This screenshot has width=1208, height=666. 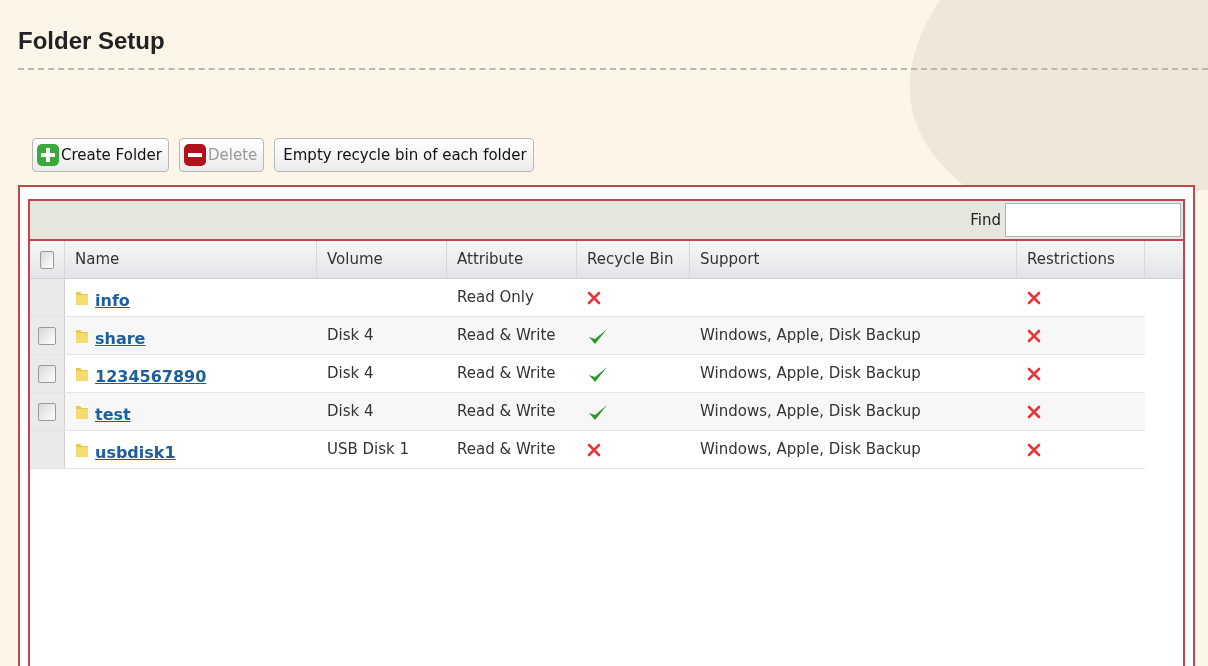 What do you see at coordinates (135, 452) in the screenshot?
I see `folder-link: usbdisk1` at bounding box center [135, 452].